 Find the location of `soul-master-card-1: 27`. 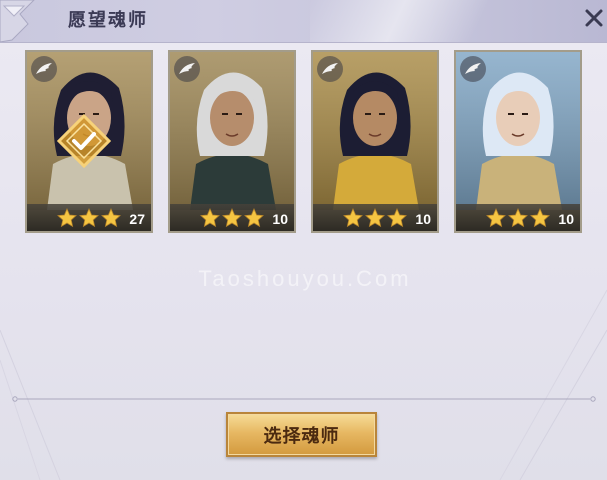

soul-master-card-1: 27 is located at coordinates (89, 141).